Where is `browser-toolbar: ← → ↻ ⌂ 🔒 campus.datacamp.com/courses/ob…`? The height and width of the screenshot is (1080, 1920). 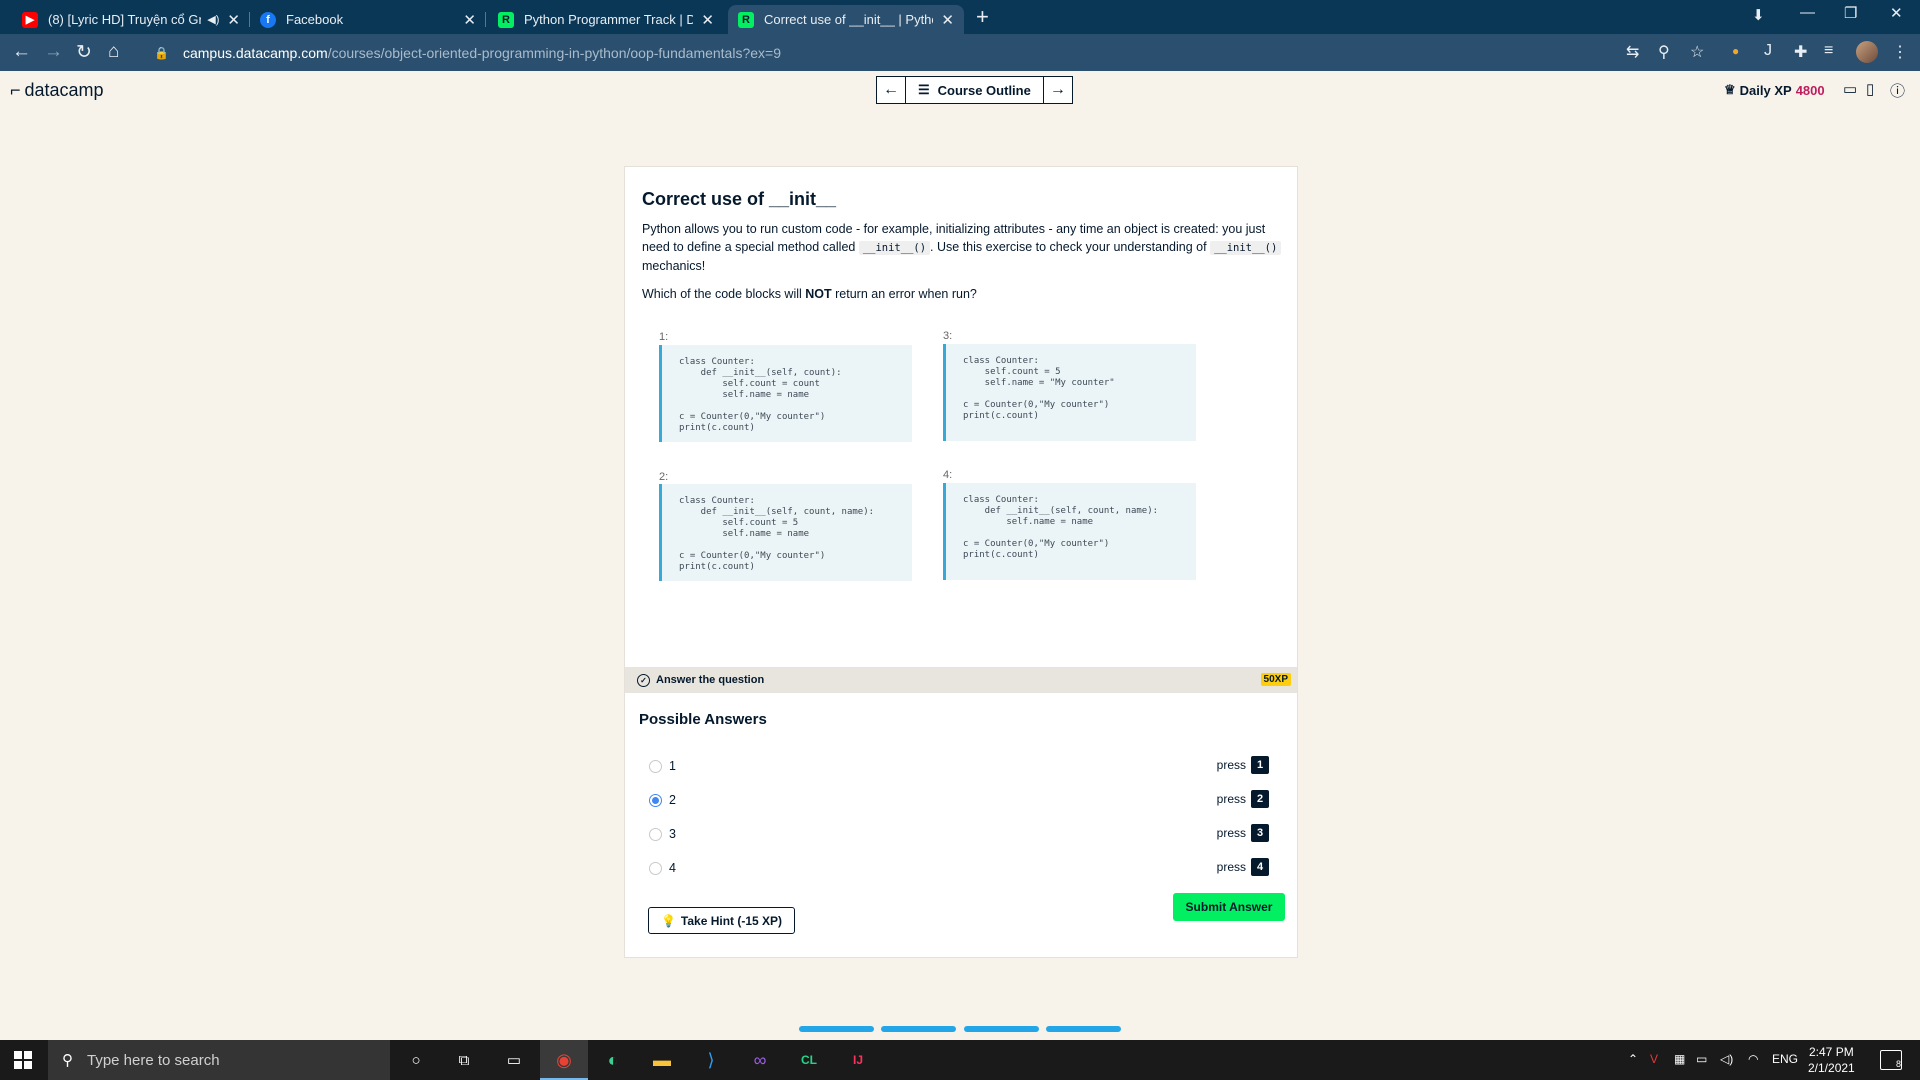
browser-toolbar: ← → ↻ ⌂ 🔒 campus.datacamp.com/courses/ob… is located at coordinates (960, 52).